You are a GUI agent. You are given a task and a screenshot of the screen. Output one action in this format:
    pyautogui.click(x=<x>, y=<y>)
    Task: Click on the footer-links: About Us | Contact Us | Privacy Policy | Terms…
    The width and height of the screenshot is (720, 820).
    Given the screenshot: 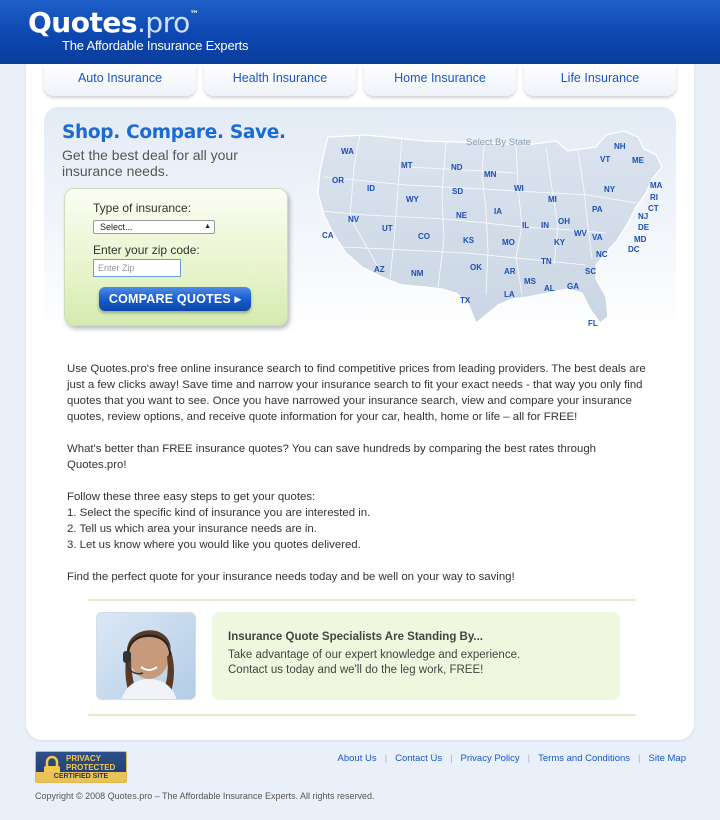 What is the action you would take?
    pyautogui.click(x=512, y=758)
    